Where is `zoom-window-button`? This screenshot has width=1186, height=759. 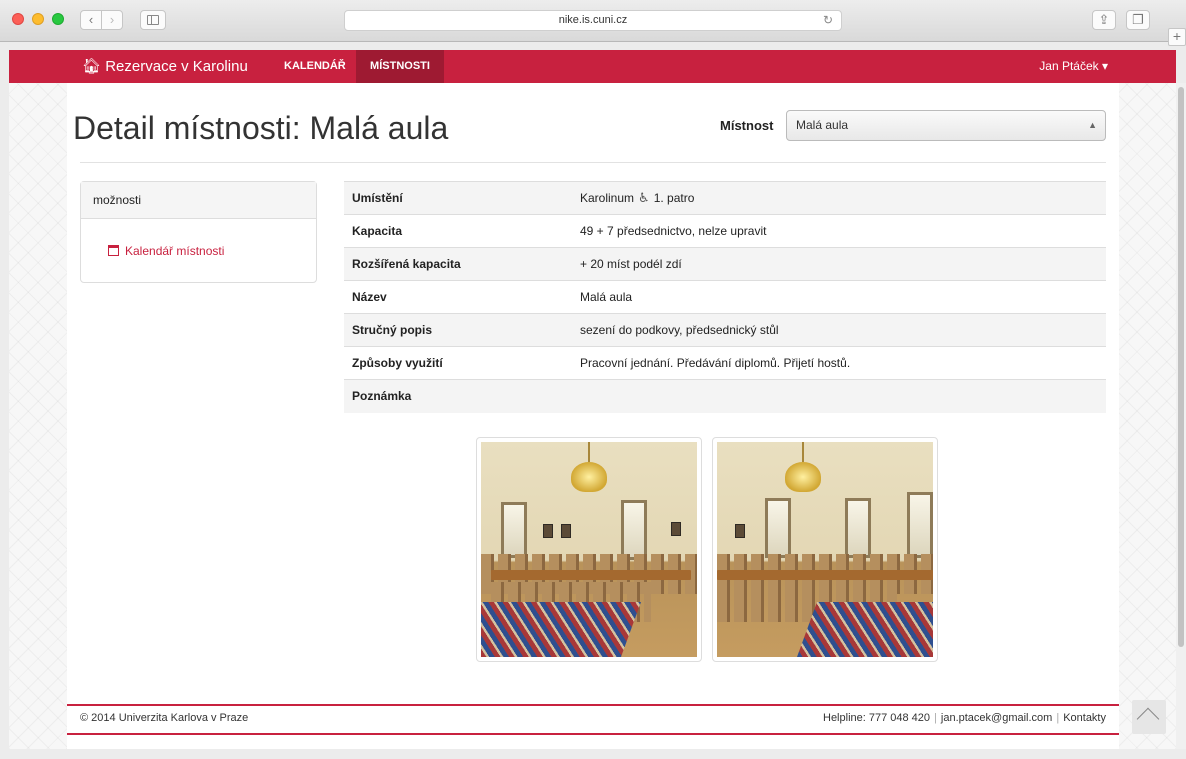
zoom-window-button is located at coordinates (58, 19).